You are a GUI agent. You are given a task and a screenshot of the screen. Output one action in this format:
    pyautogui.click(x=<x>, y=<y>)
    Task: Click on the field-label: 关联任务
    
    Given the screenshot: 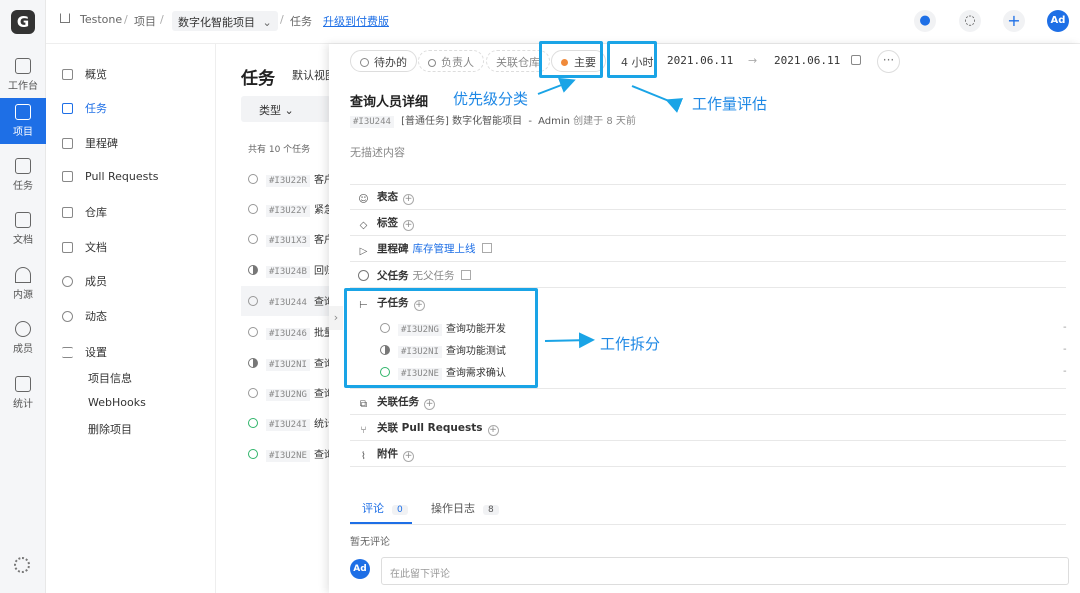 What is the action you would take?
    pyautogui.click(x=398, y=402)
    